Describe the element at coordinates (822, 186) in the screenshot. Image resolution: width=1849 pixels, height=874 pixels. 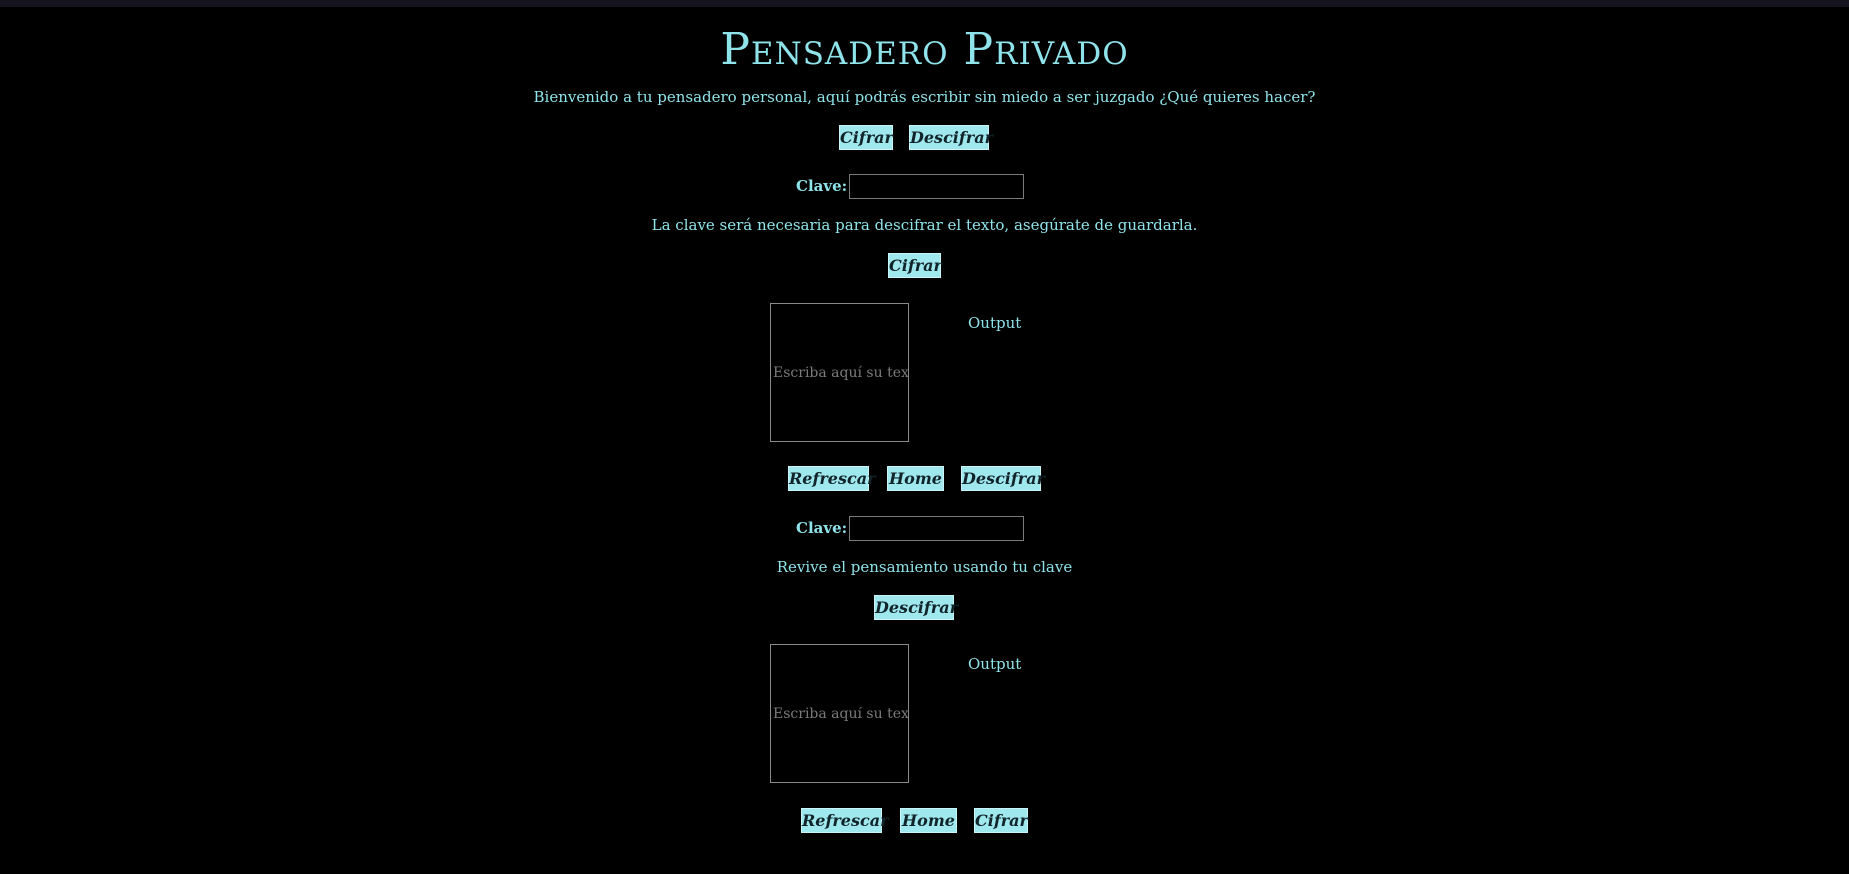
I see `encrypt-key-label: Clave:` at that location.